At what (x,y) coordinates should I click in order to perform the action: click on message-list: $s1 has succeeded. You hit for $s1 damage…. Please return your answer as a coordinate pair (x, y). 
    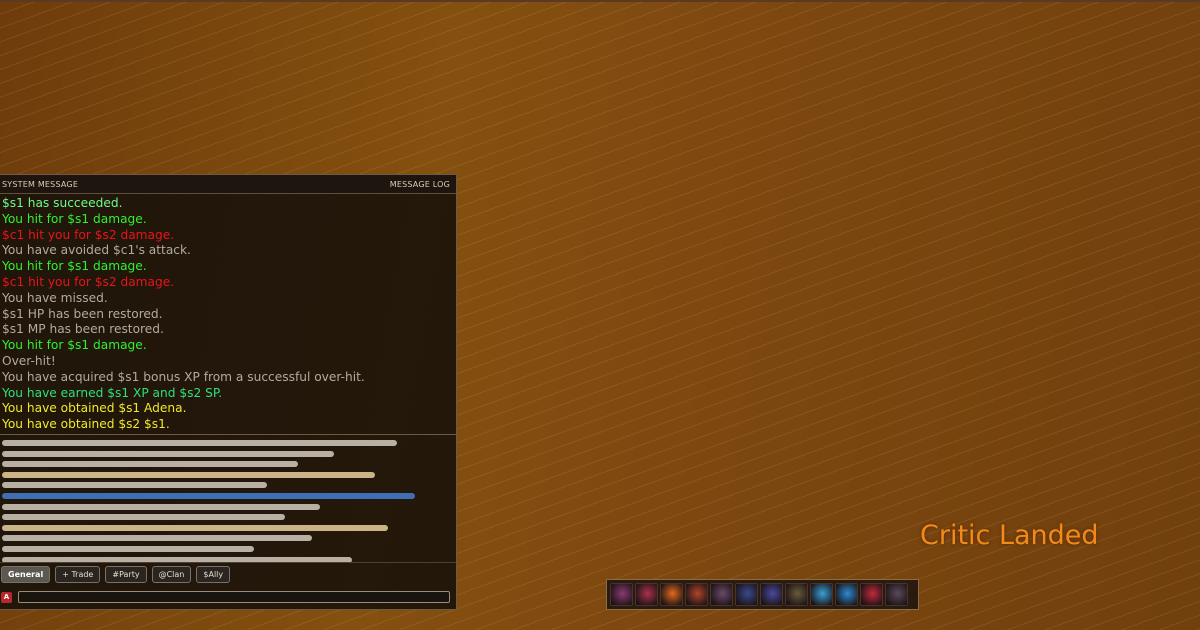
    Looking at the image, I should click on (228, 314).